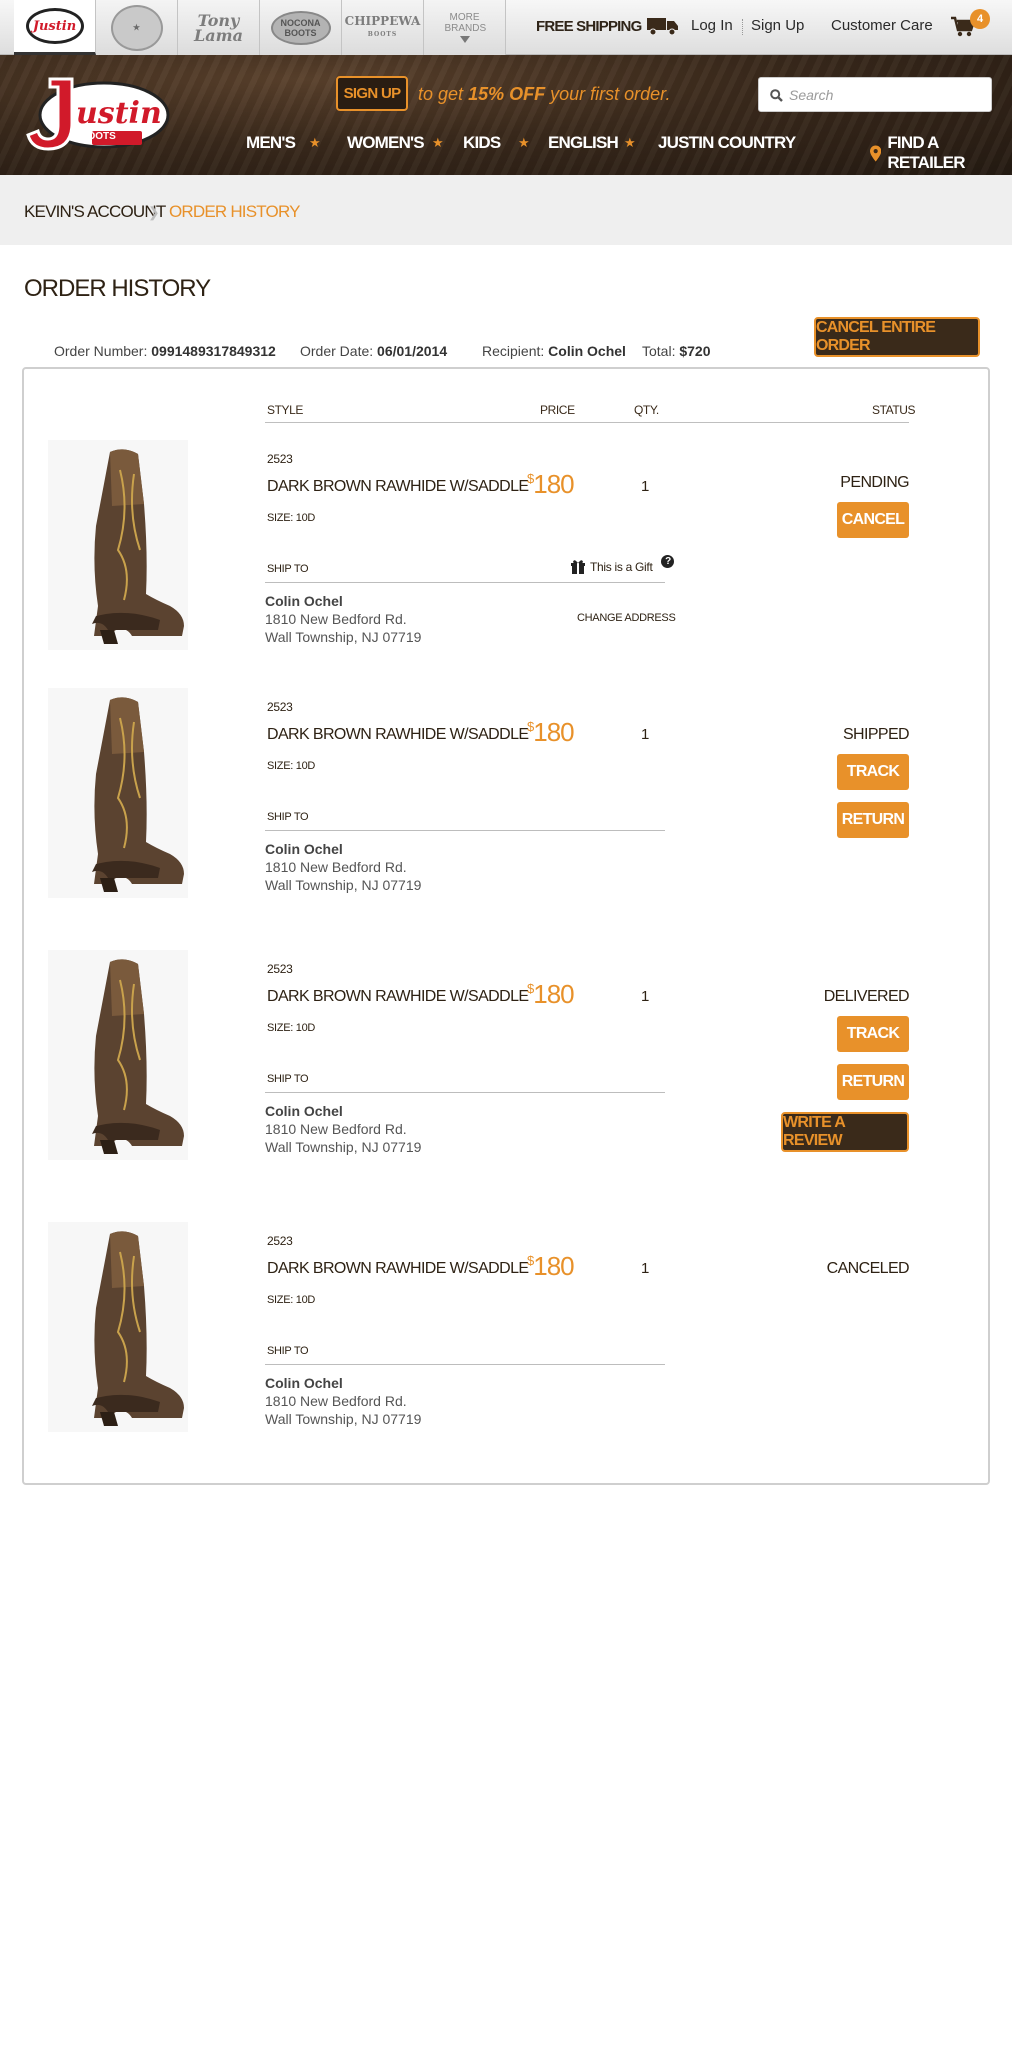 The image size is (1012, 2060). I want to click on promo-pre: to get, so click(441, 94).